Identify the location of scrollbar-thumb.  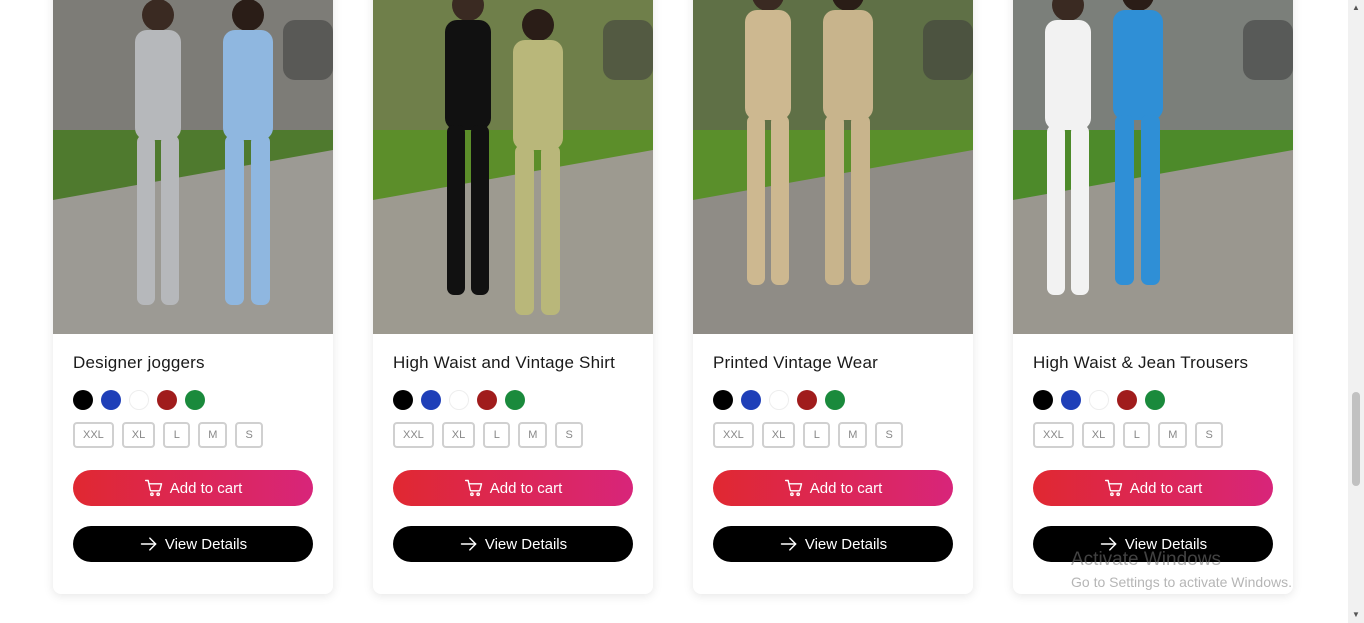
(1356, 439).